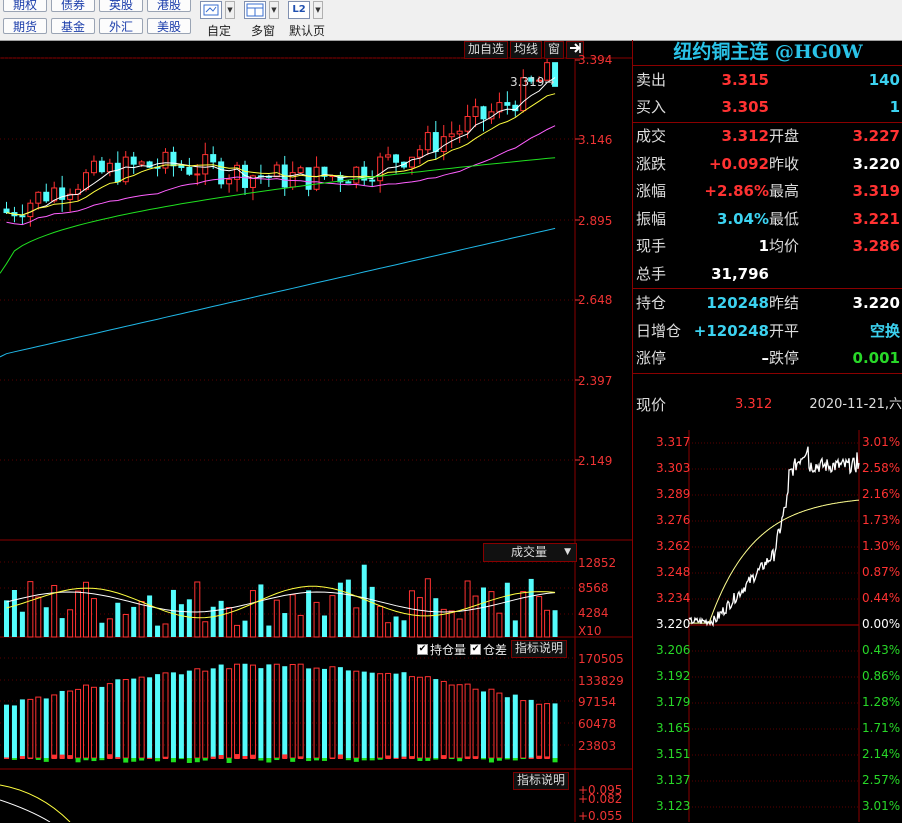 This screenshot has width=902, height=823. Describe the element at coordinates (767, 274) in the screenshot. I see `total-volume-row: 总手 31,796` at that location.